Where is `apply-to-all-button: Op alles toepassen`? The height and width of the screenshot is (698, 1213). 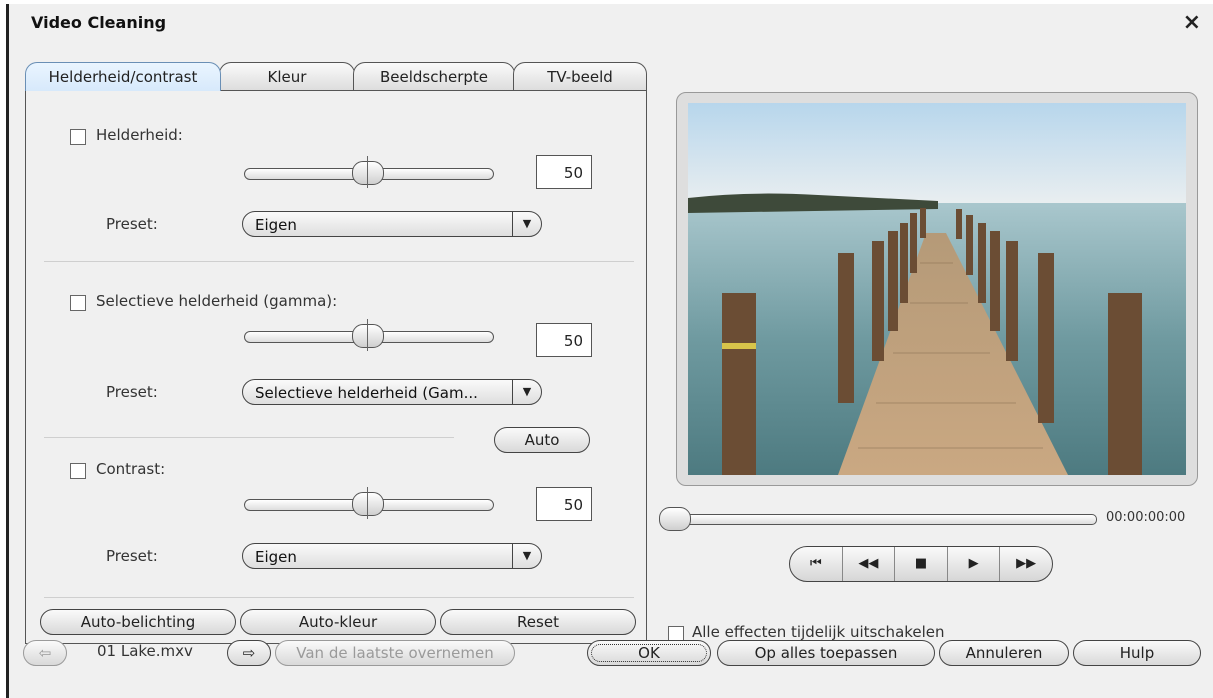 apply-to-all-button: Op alles toepassen is located at coordinates (826, 653).